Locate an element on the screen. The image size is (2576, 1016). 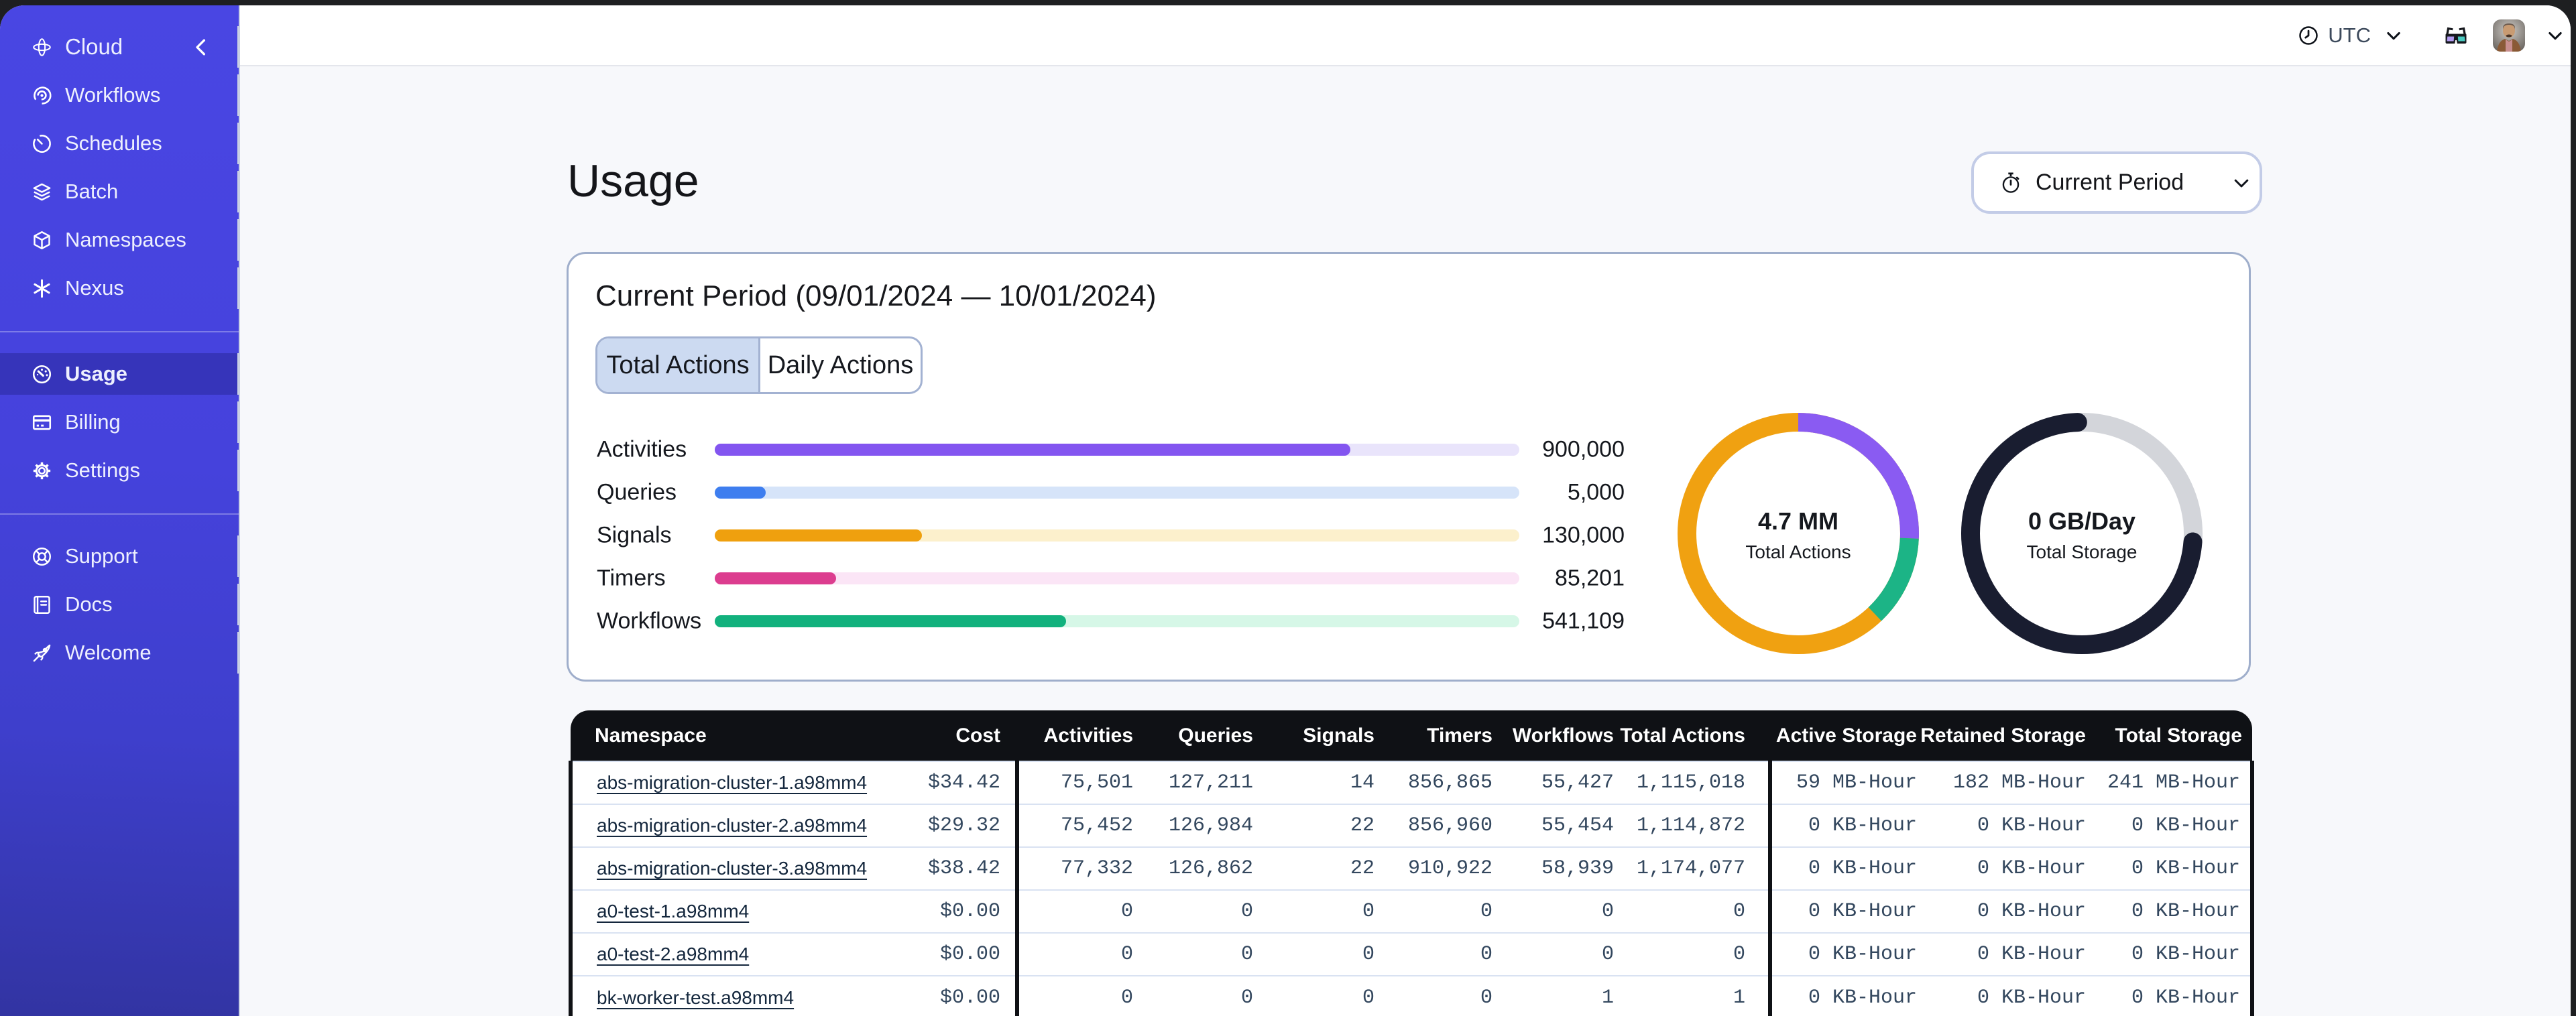
svg-text: Total Actions is located at coordinates (1798, 552).